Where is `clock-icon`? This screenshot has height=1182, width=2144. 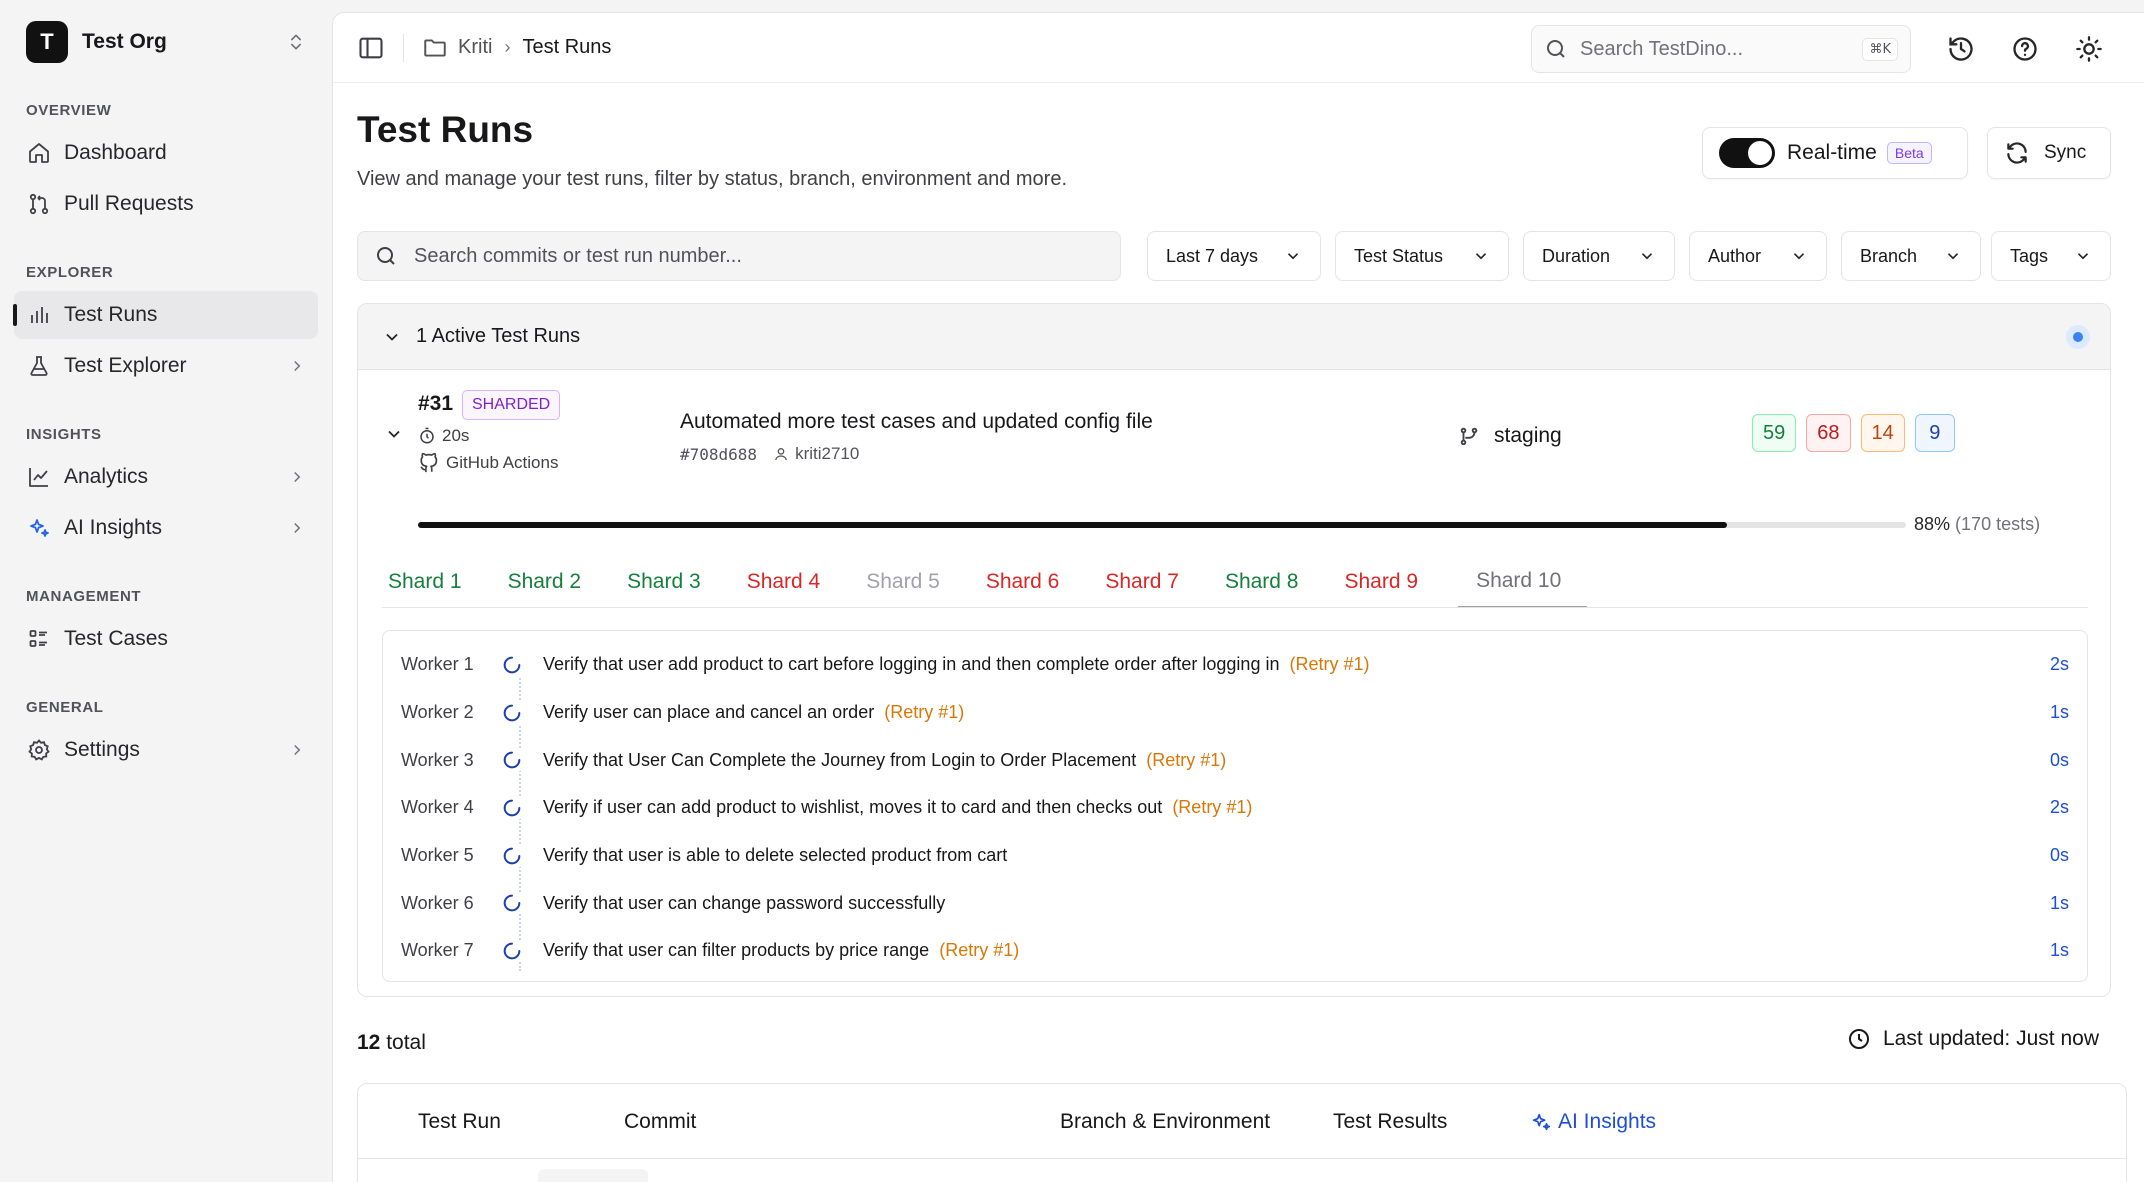
clock-icon is located at coordinates (1859, 1039).